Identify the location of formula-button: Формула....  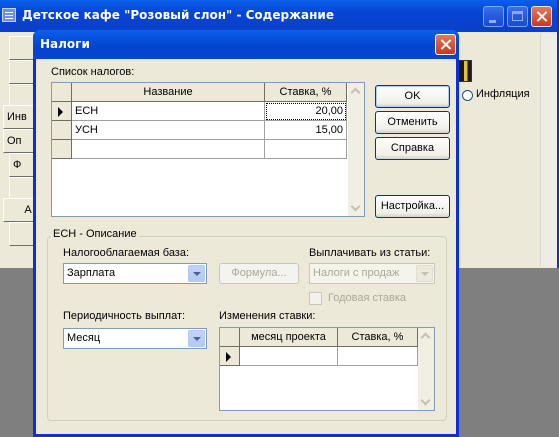
(259, 273).